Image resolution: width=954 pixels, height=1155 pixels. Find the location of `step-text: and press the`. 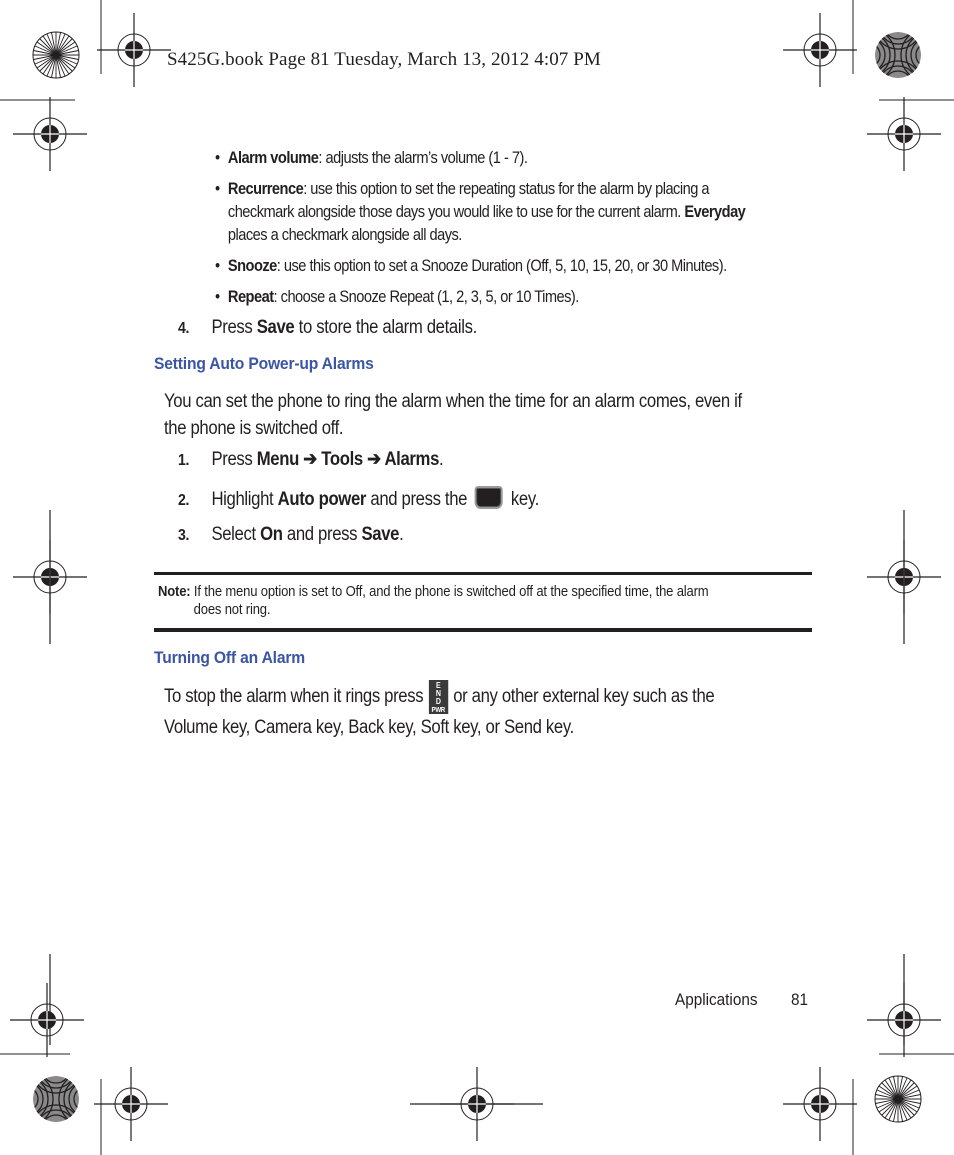

step-text: and press the is located at coordinates (419, 499).